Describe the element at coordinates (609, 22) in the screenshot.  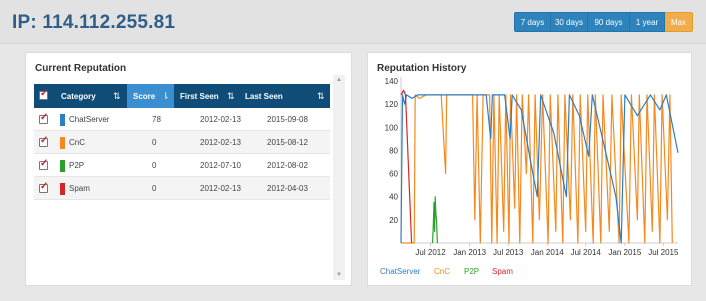
I see `range-button-90-days: 90 days` at that location.